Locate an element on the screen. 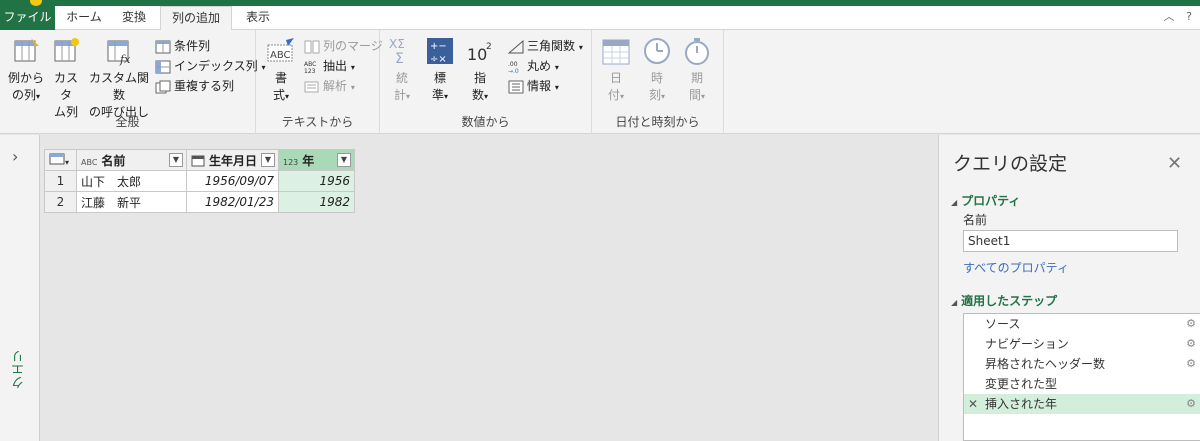  invoke-custom-function-button: fx カスタム関数 の呼び出し is located at coordinates (119, 78).